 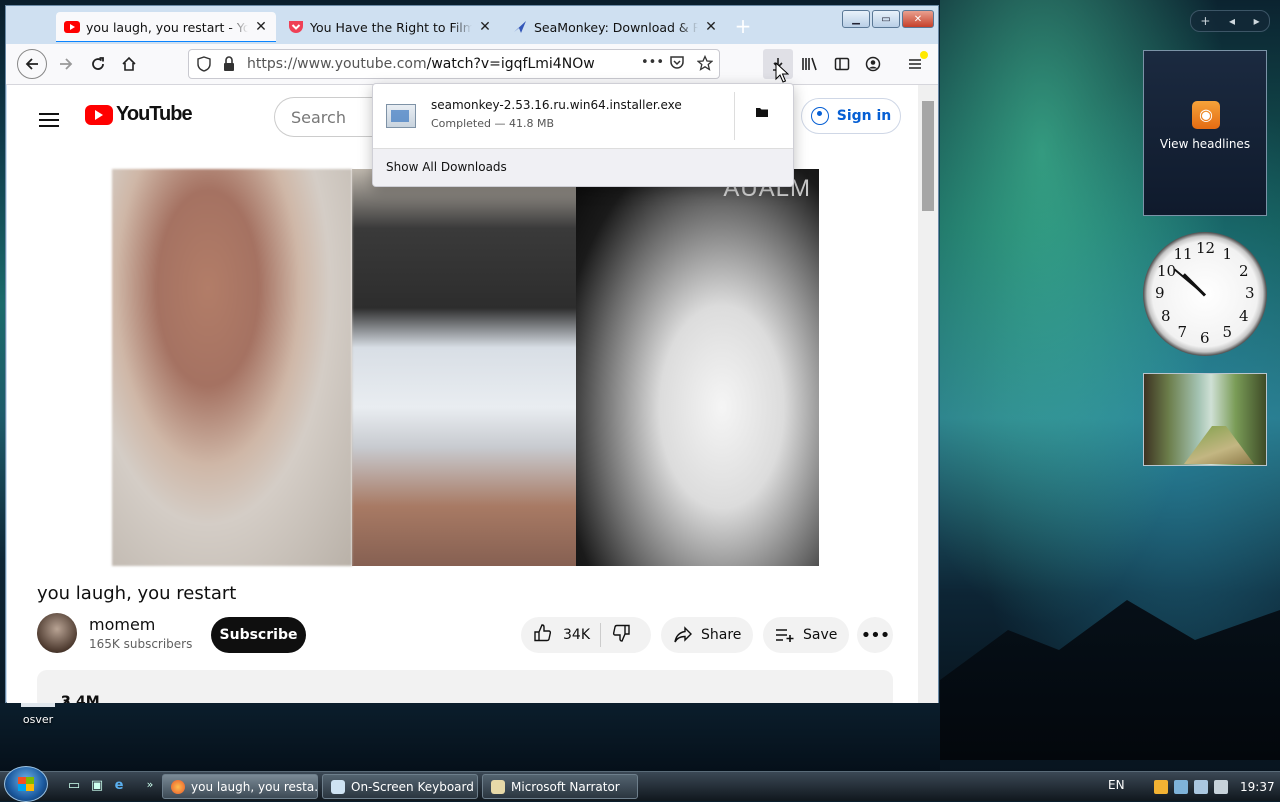 What do you see at coordinates (615, 27) in the screenshot?
I see `tab-seamonkey: SeaMonkey: Download & Release ✕` at bounding box center [615, 27].